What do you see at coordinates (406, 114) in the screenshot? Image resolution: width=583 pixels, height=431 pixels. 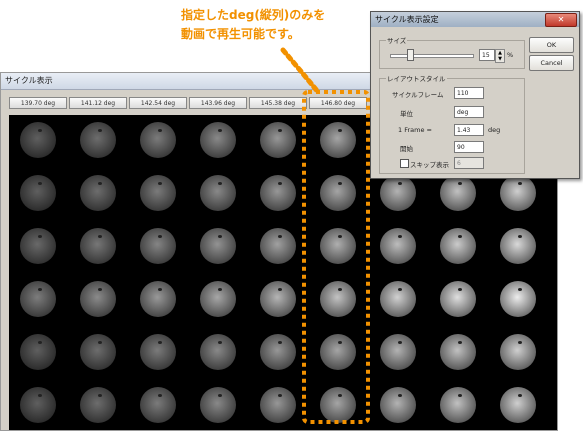 I see `unit-label: 単位` at bounding box center [406, 114].